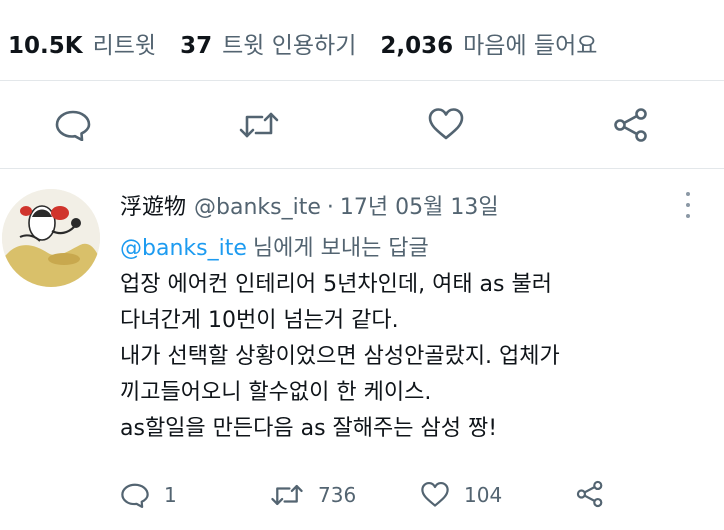  I want to click on tweet-text-line: as할일을 만든다음 as 잘해주는 삼성 짱!, so click(309, 428).